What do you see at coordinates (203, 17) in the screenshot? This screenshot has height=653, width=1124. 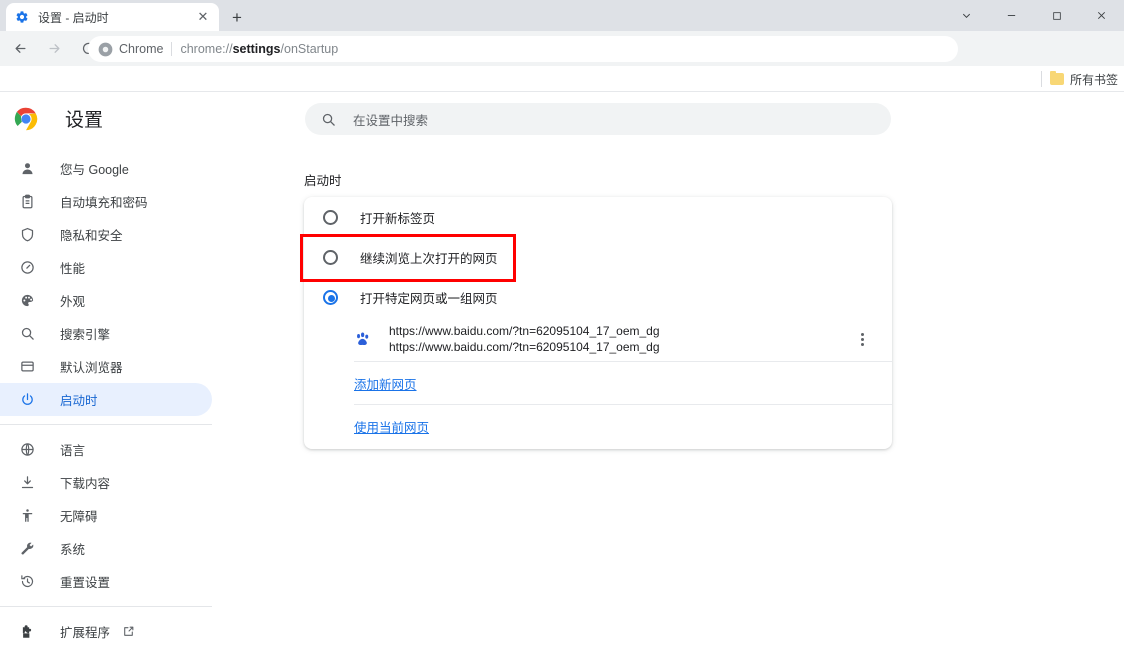 I see `close-icon: ✕` at bounding box center [203, 17].